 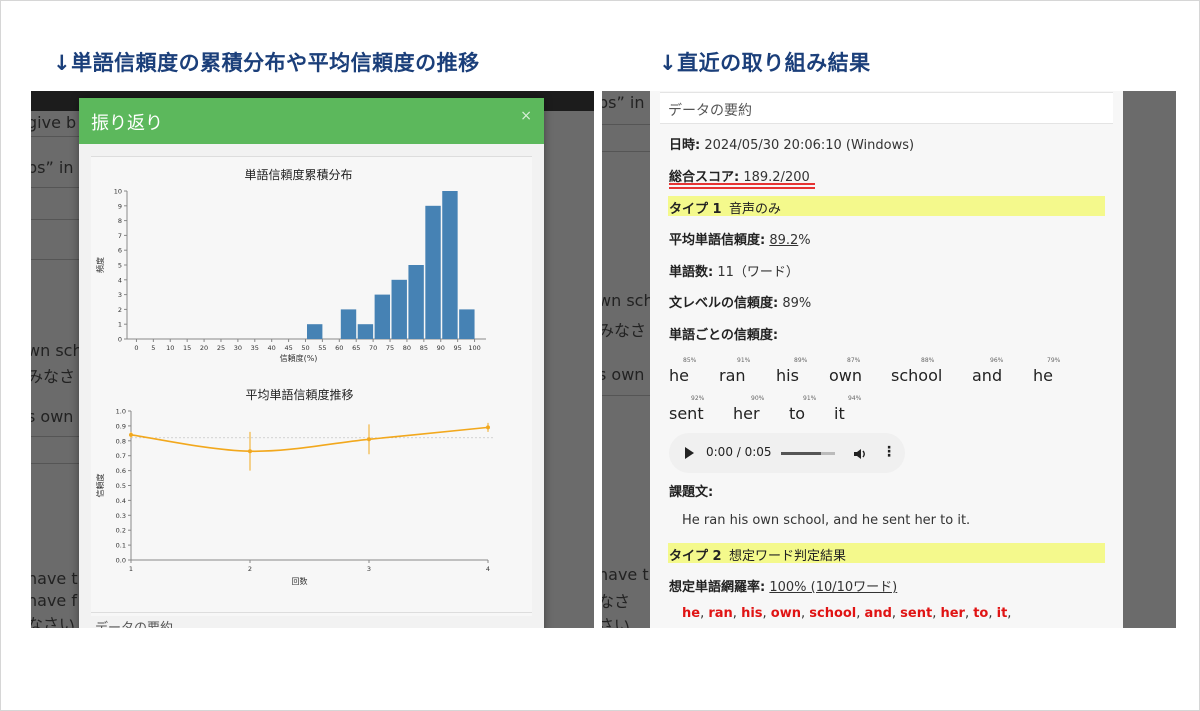 I want to click on avg-confidence-row: 平均単語信頼度: 89.2%, so click(x=740, y=240).